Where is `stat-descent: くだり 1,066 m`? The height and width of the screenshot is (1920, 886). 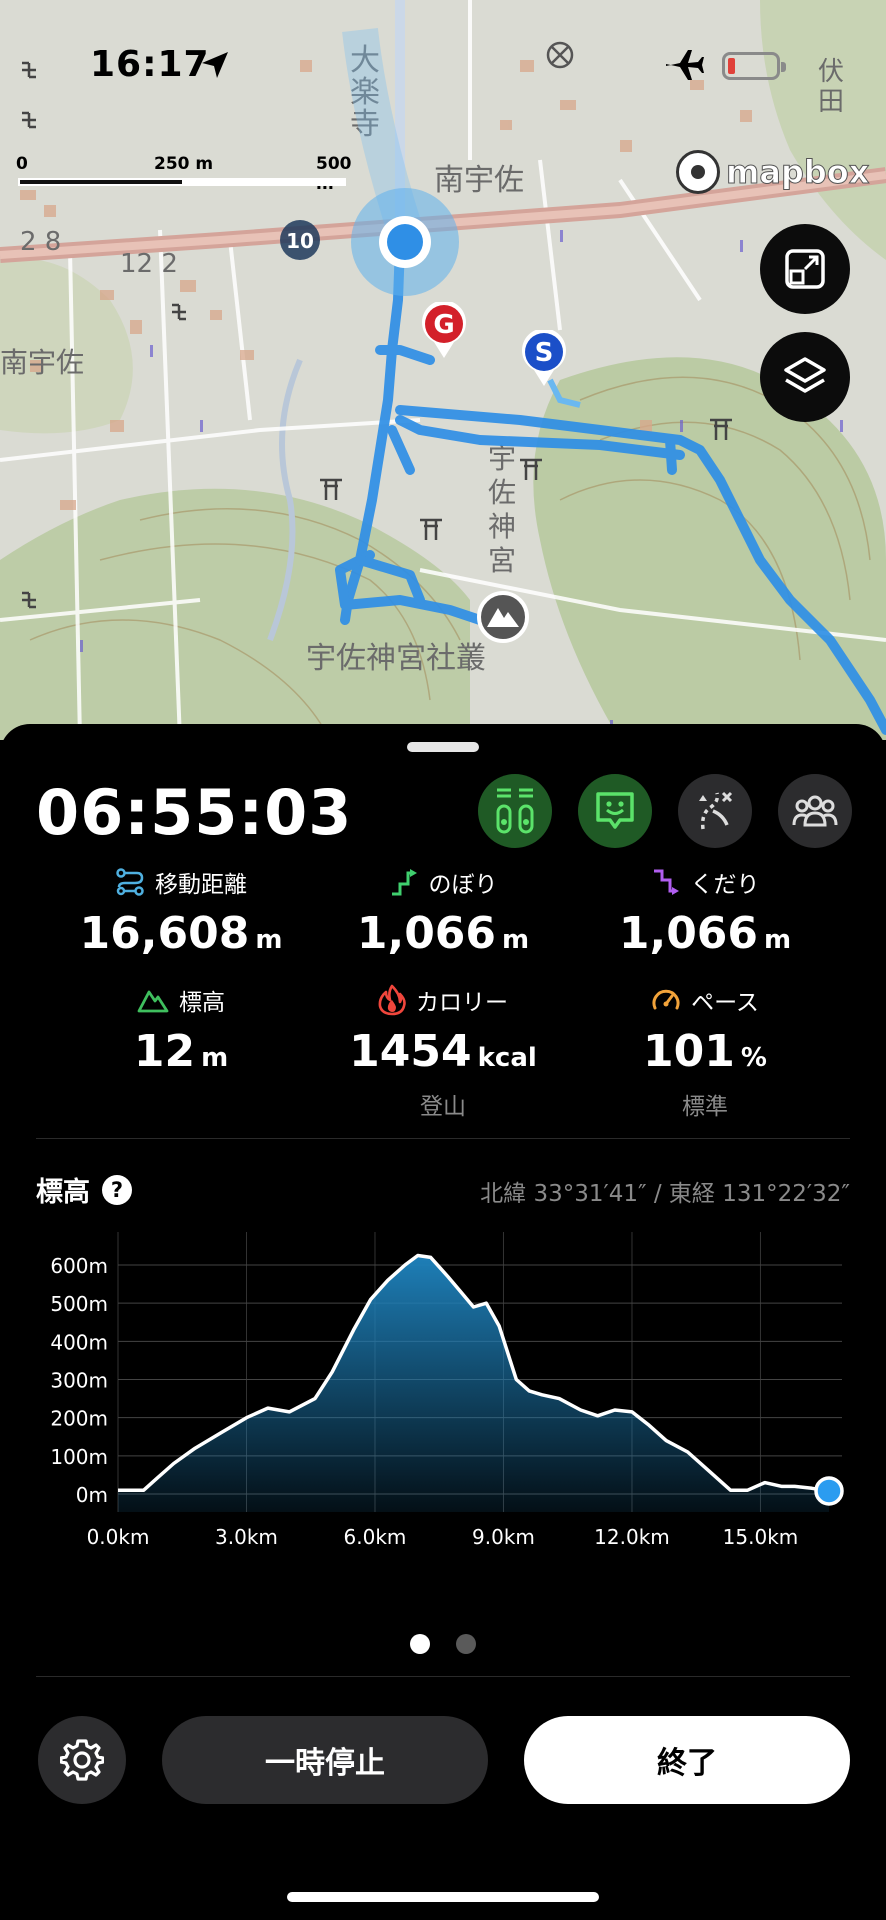 stat-descent: くだり 1,066 m is located at coordinates (705, 912).